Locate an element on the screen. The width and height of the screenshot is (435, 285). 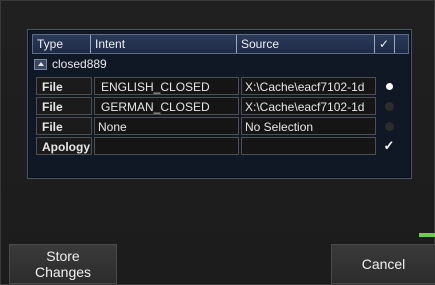
collapse-triangle-icon is located at coordinates (40, 64).